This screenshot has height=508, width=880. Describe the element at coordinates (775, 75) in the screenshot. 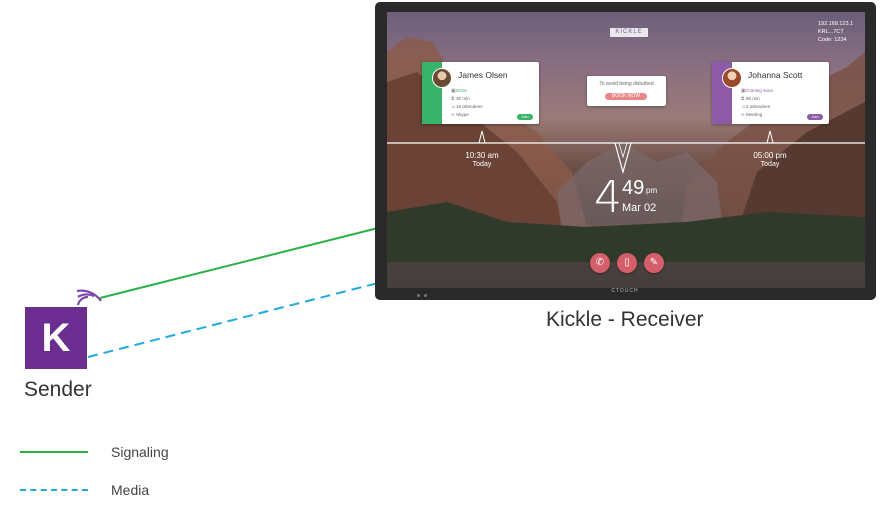

I see `meeting-organizer: Johanna Scott` at that location.